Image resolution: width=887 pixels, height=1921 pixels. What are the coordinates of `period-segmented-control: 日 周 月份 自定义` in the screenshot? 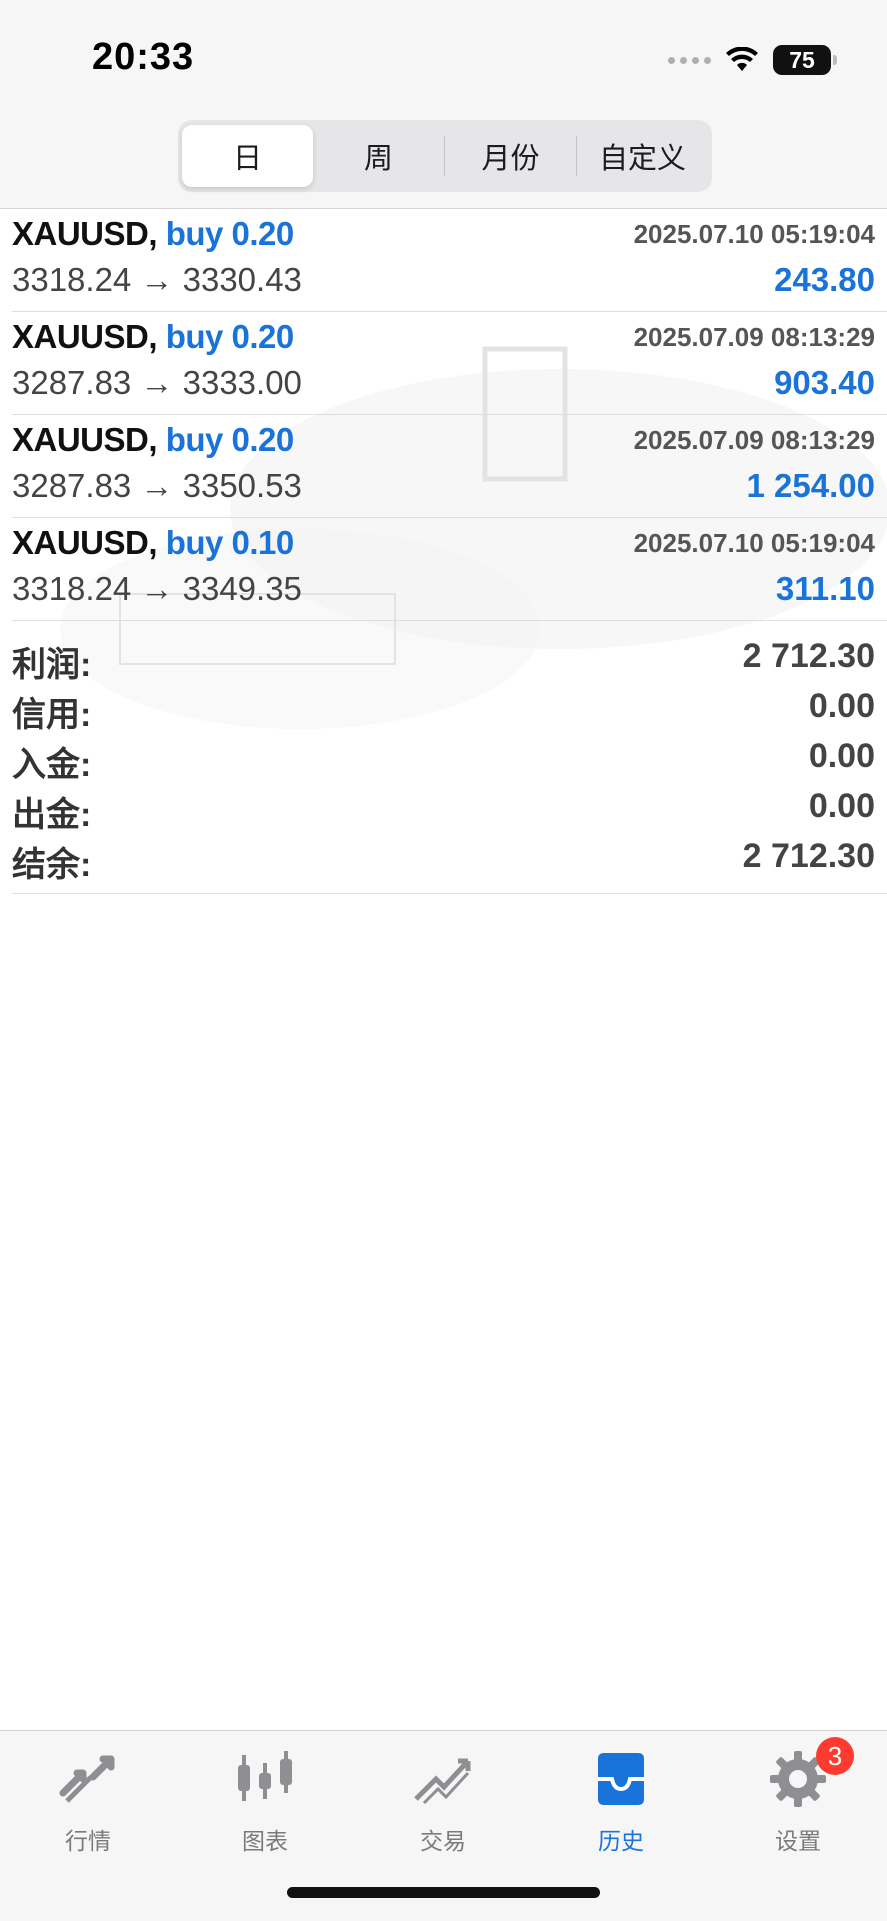 It's located at (445, 156).